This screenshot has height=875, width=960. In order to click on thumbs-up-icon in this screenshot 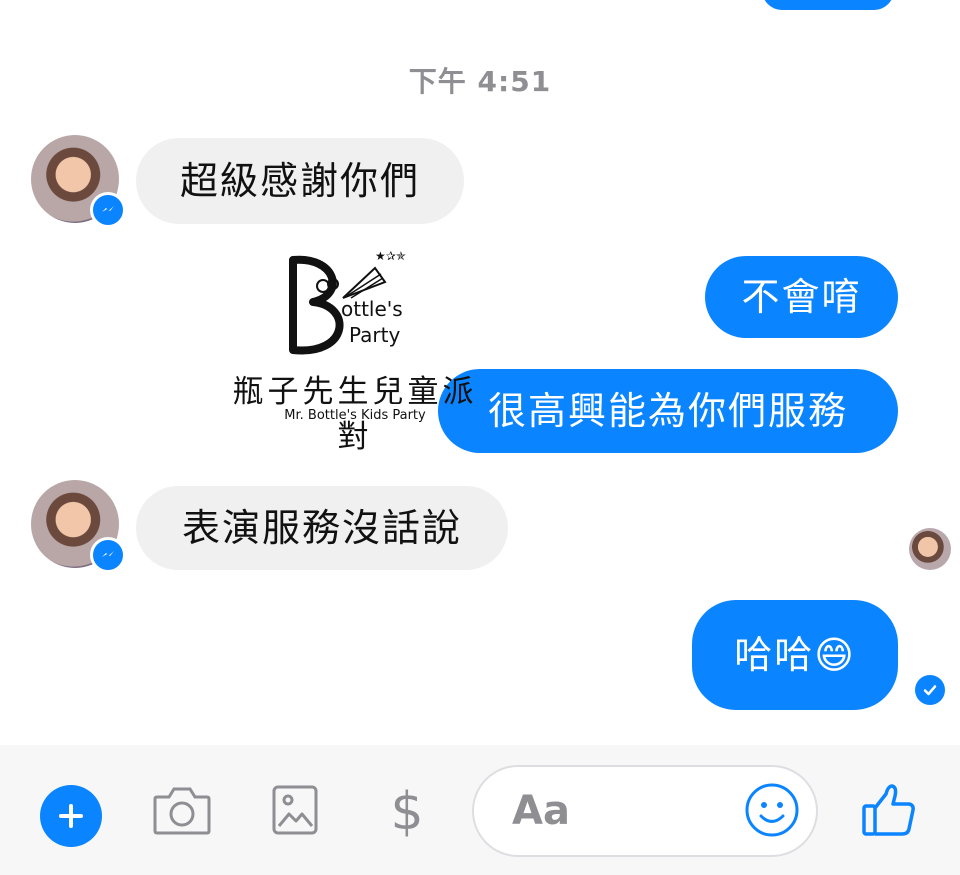, I will do `click(889, 809)`.